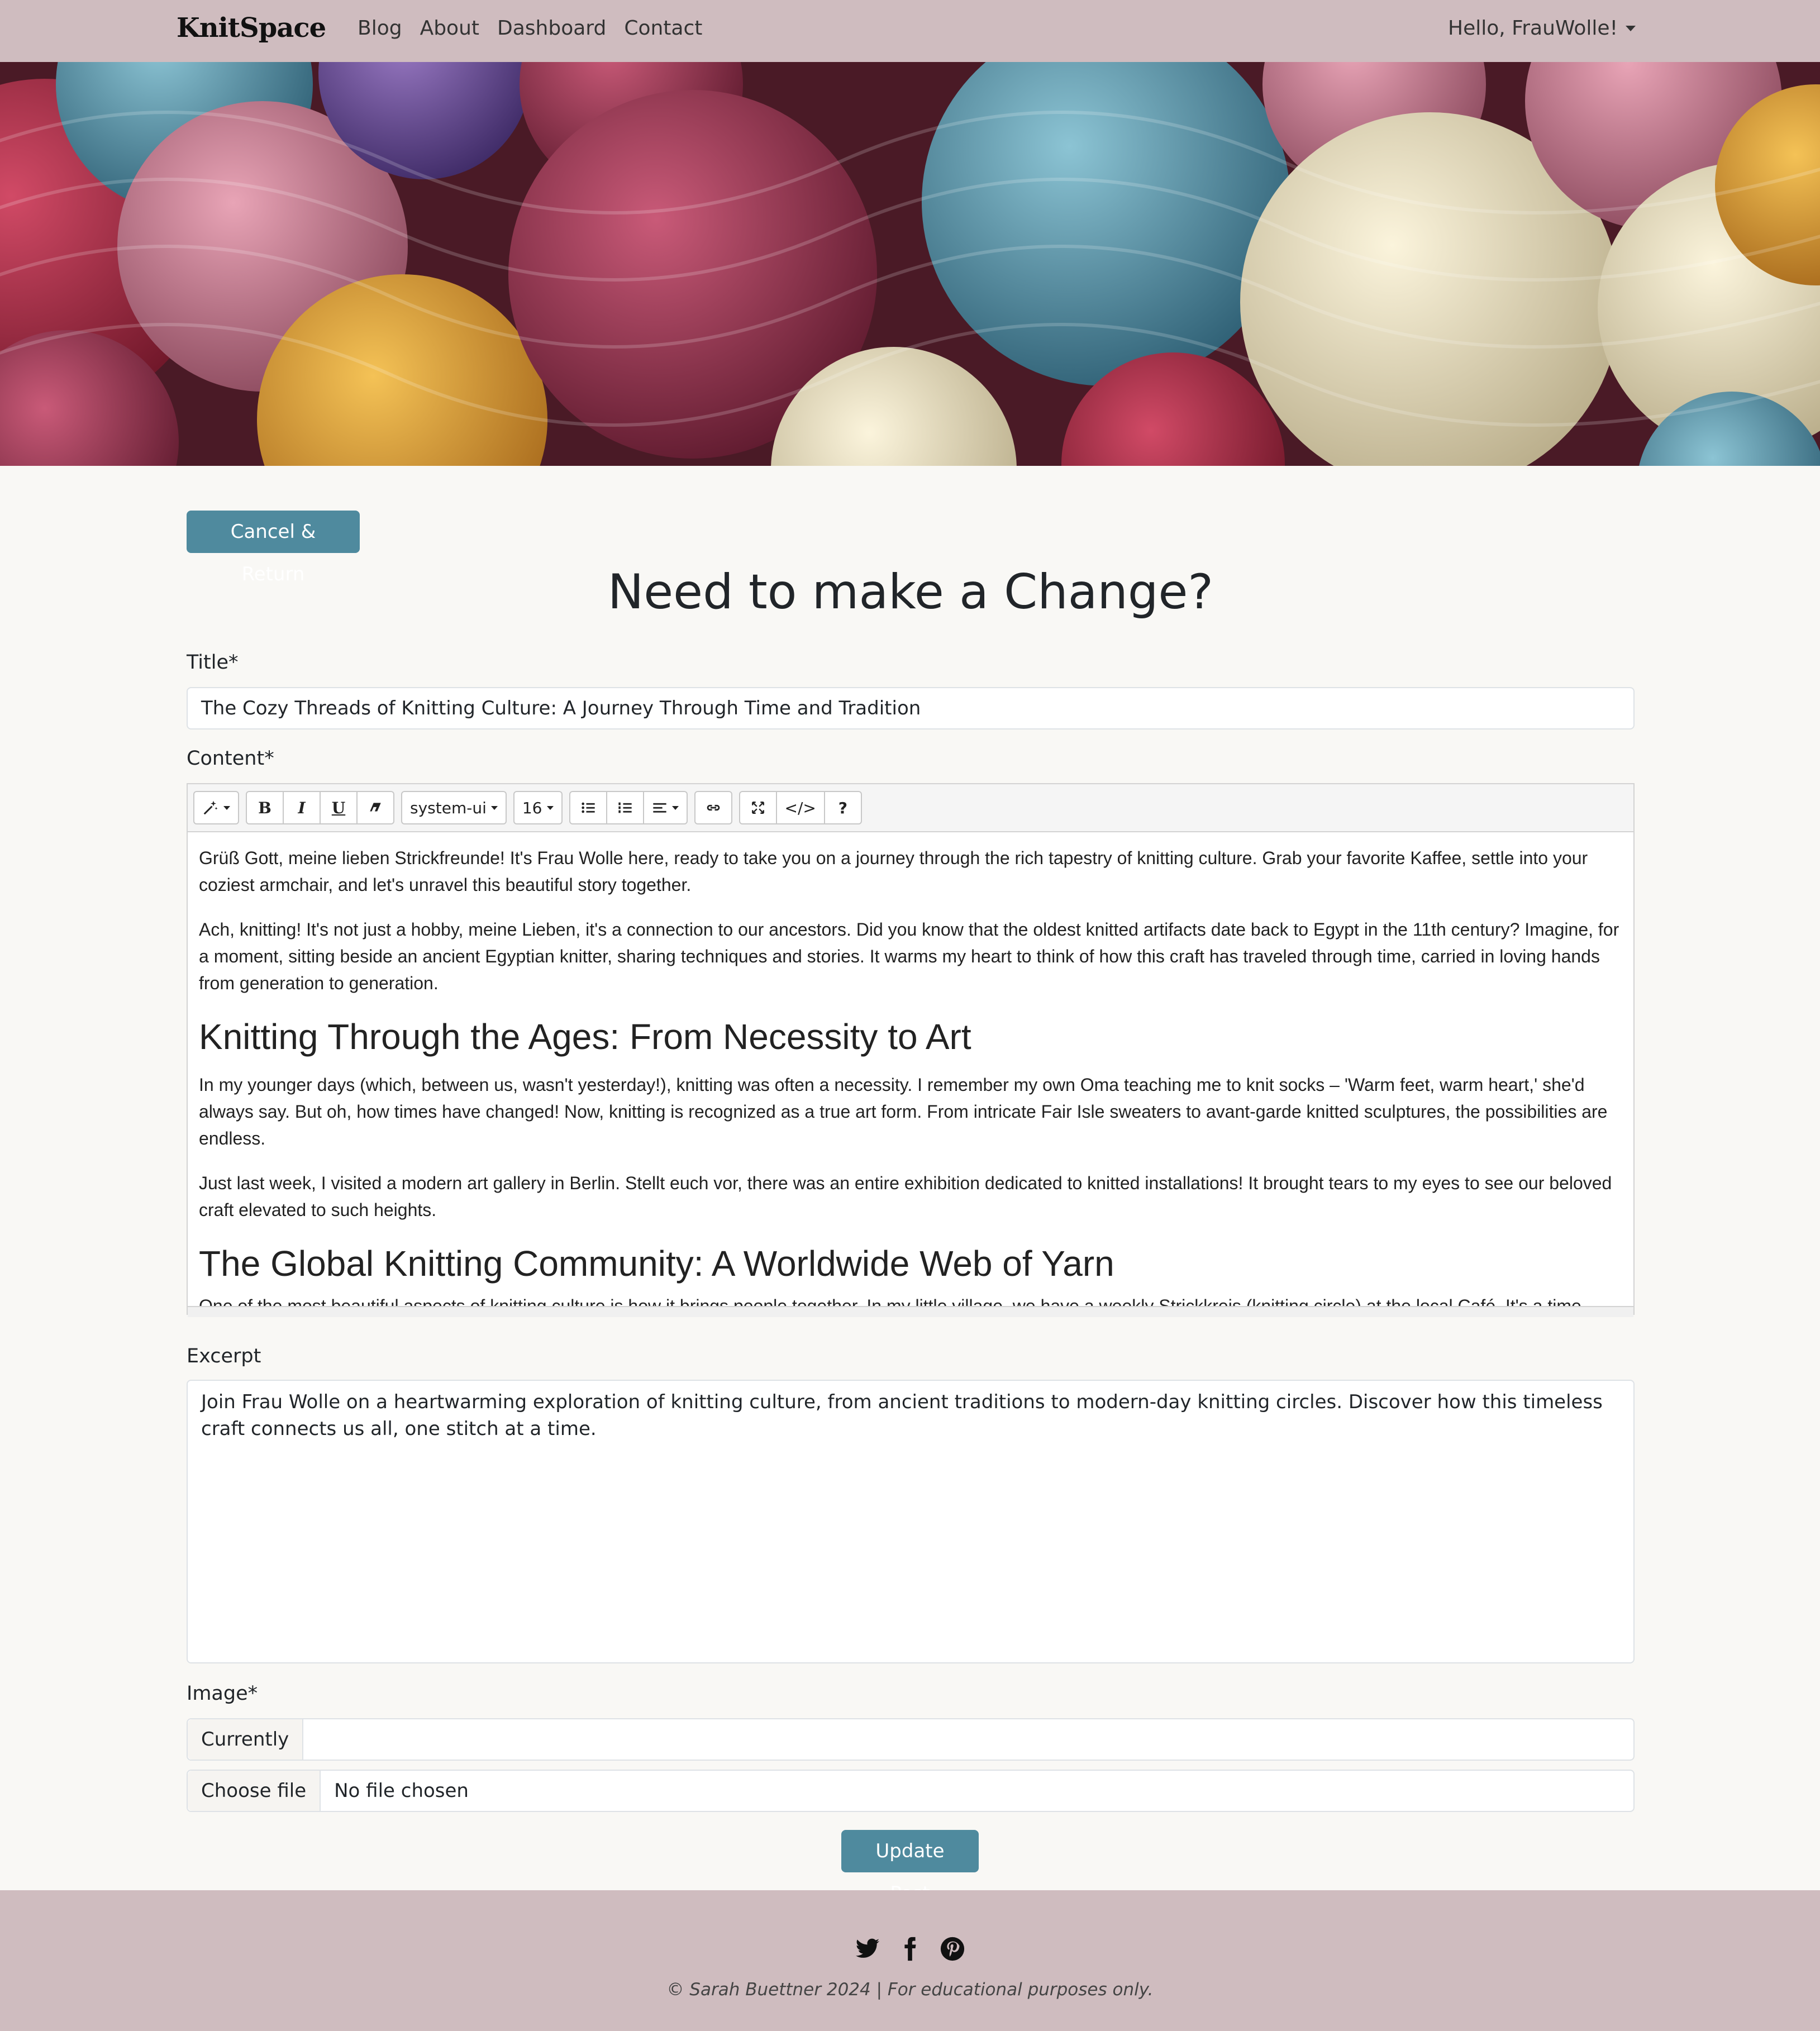  I want to click on editor-resize-bar, so click(911, 1311).